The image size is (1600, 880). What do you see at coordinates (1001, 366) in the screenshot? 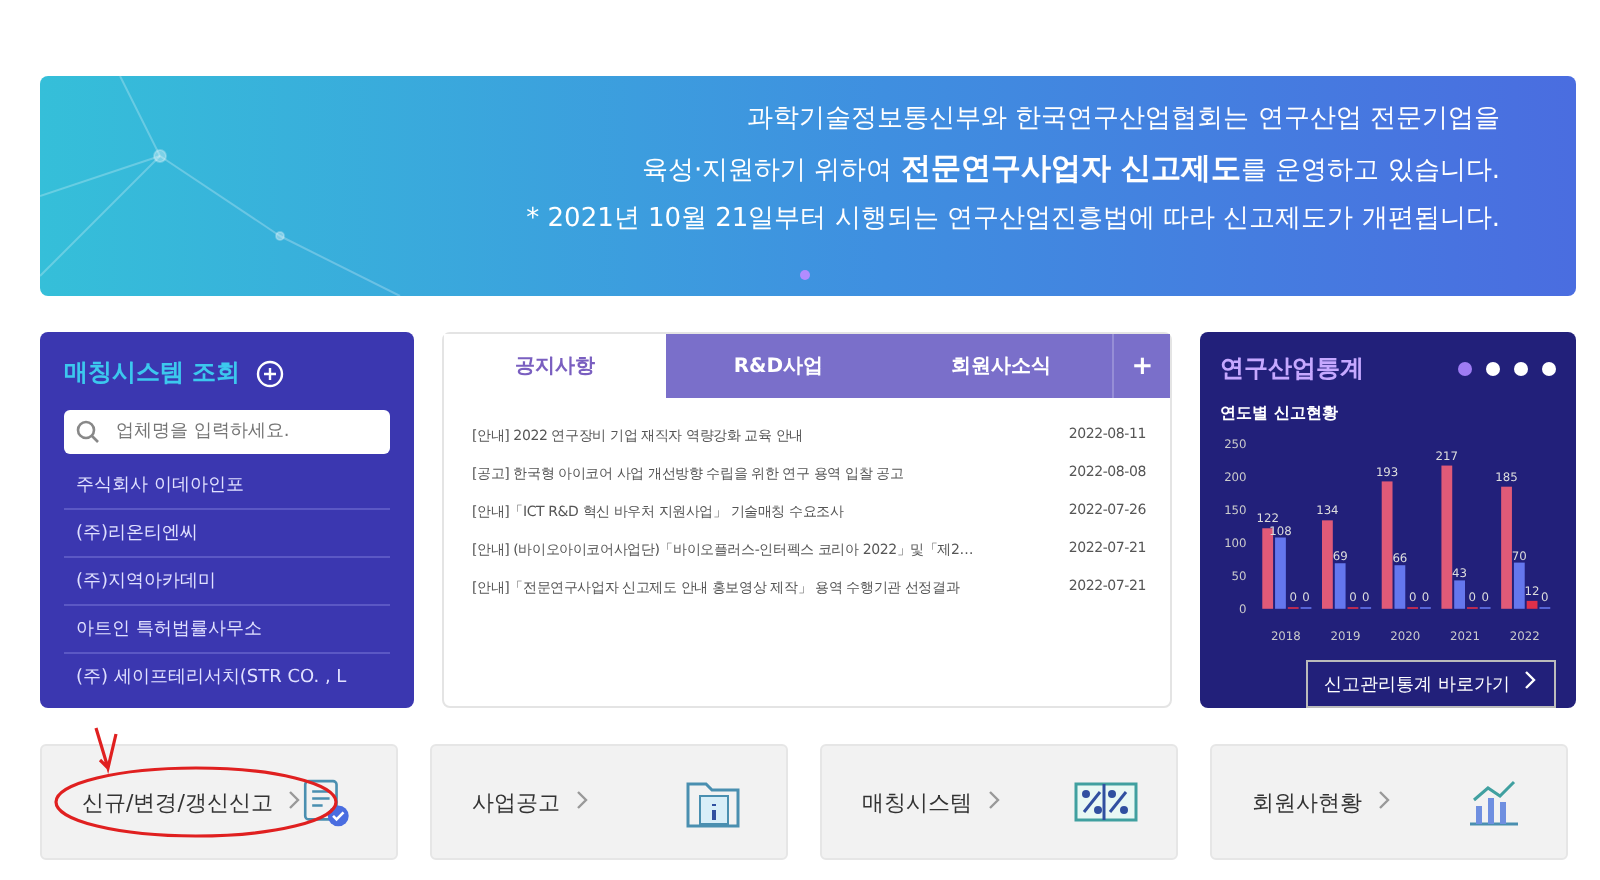
I see `tab: 회원사소식` at bounding box center [1001, 366].